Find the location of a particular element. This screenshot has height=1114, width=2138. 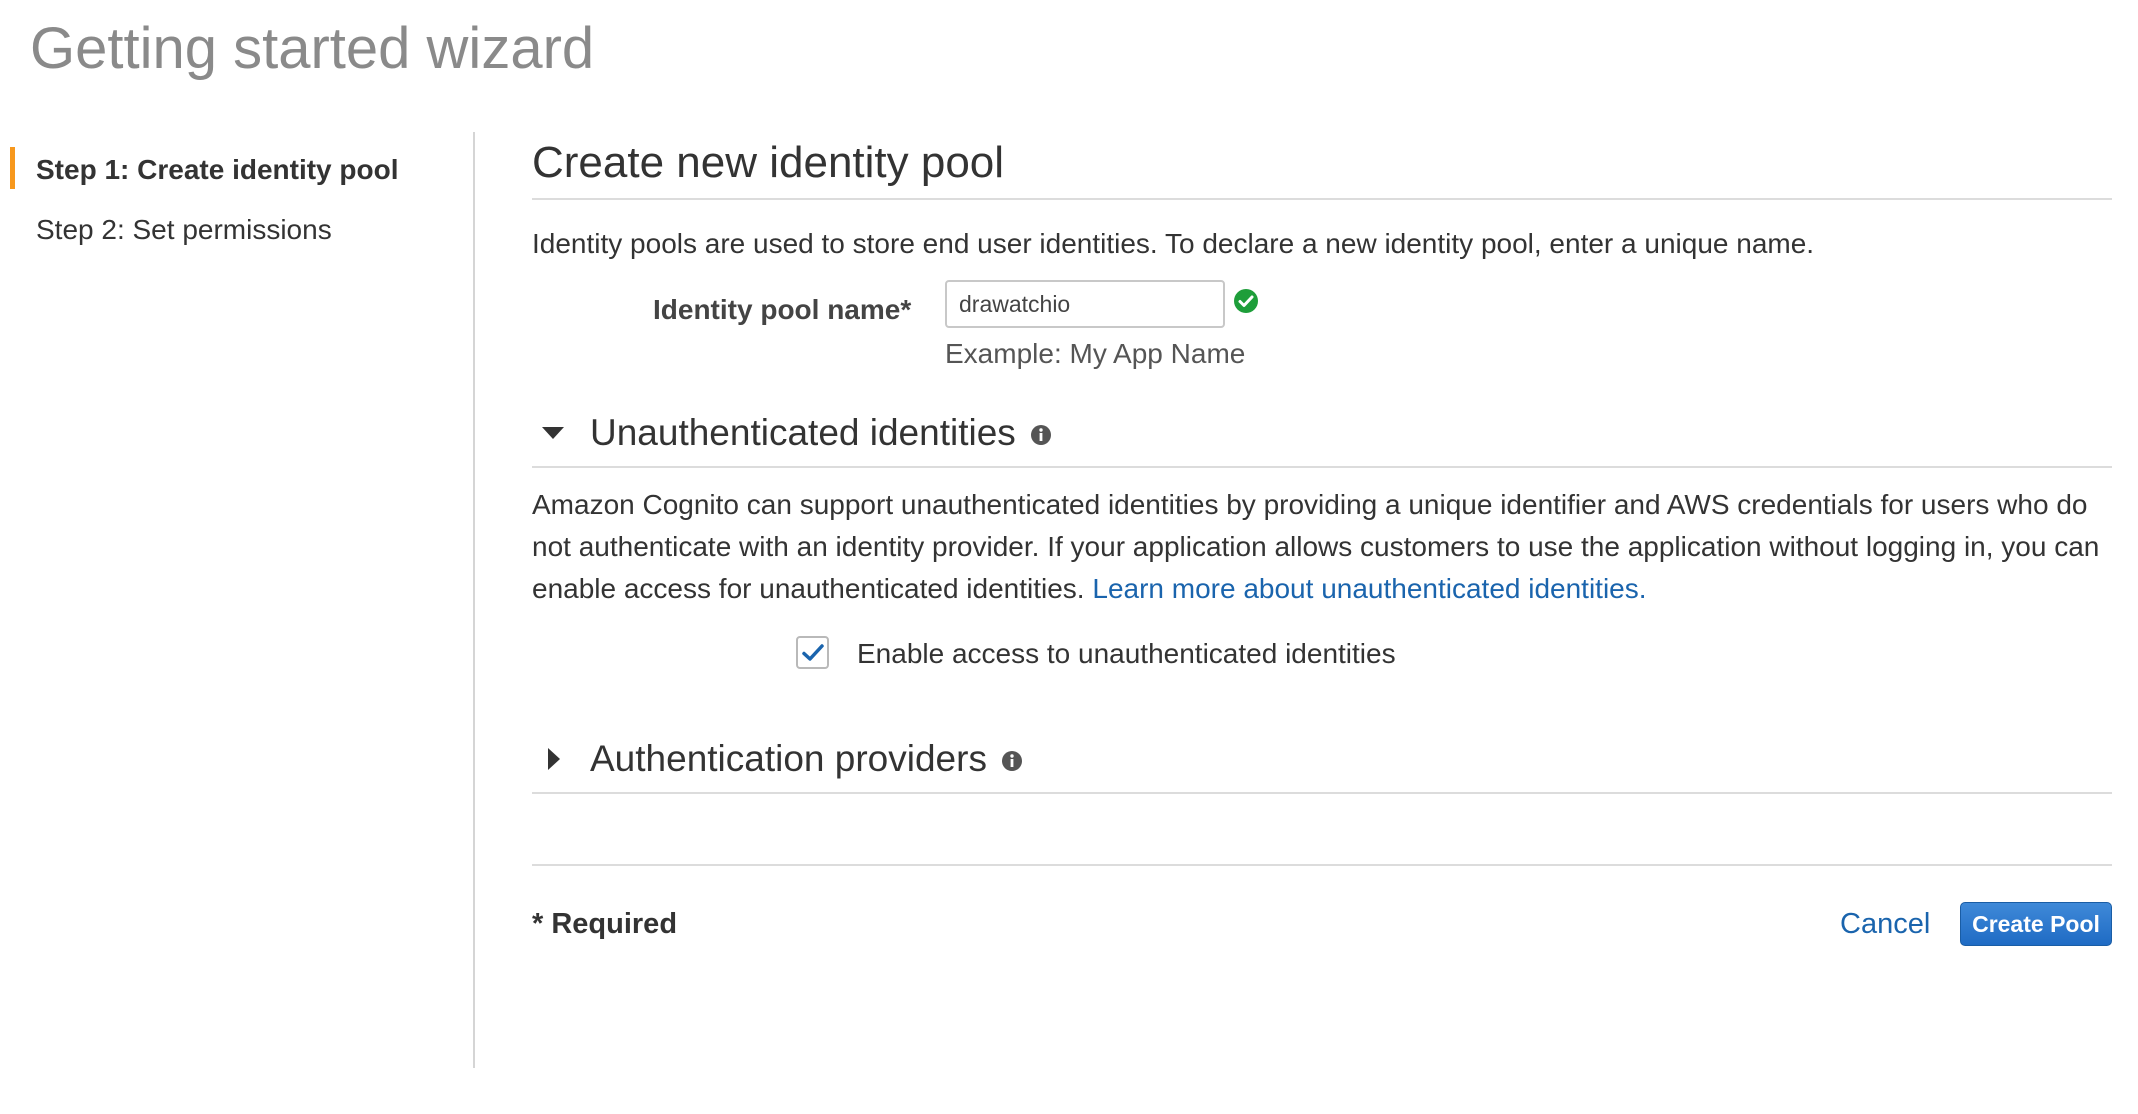

checkmark-icon is located at coordinates (813, 652).